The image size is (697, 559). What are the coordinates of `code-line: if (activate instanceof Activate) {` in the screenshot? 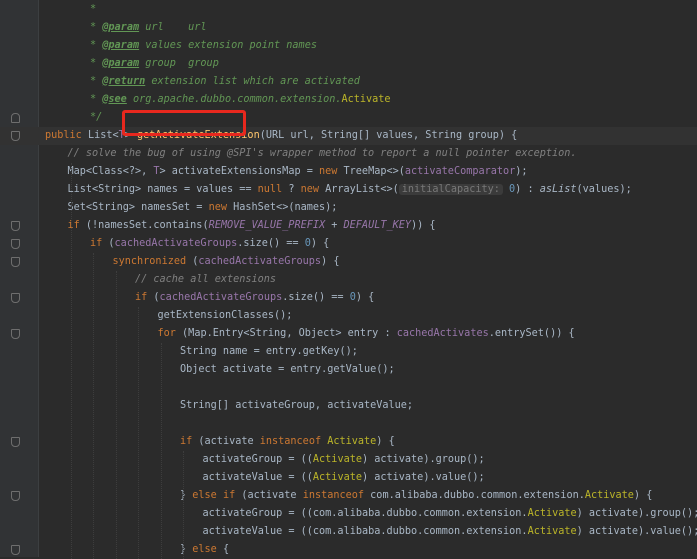 It's located at (348, 442).